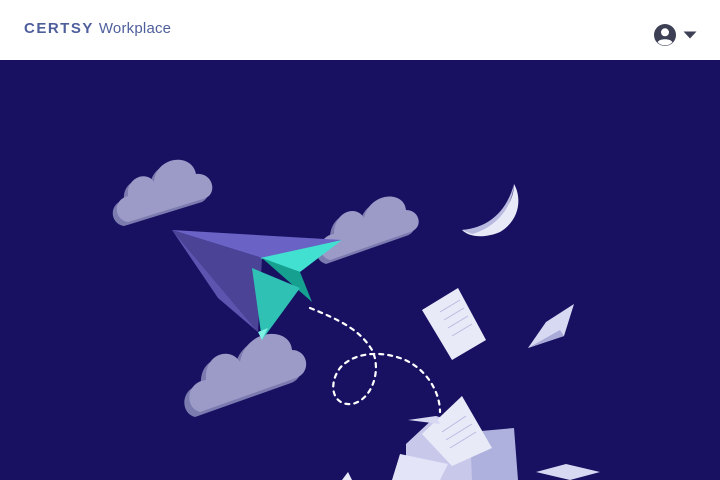  I want to click on paper-sheet-icon, so click(551, 326).